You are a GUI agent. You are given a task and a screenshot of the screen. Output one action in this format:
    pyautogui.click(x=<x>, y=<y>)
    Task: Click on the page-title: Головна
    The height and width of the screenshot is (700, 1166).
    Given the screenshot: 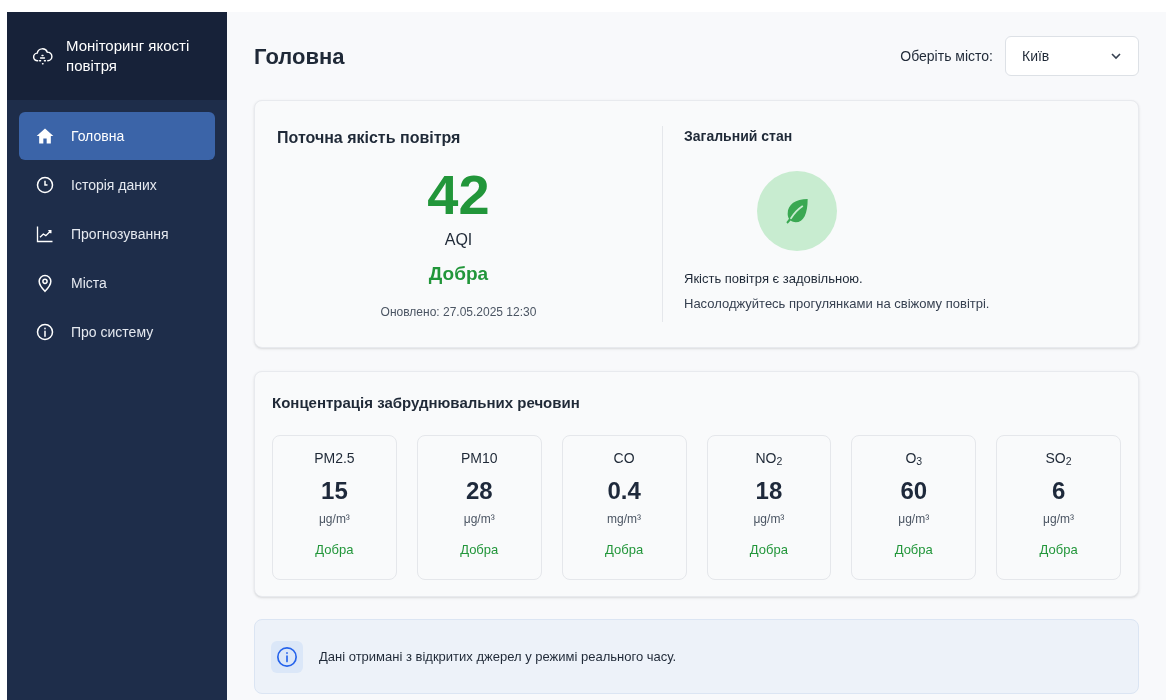 What is the action you would take?
    pyautogui.click(x=299, y=56)
    